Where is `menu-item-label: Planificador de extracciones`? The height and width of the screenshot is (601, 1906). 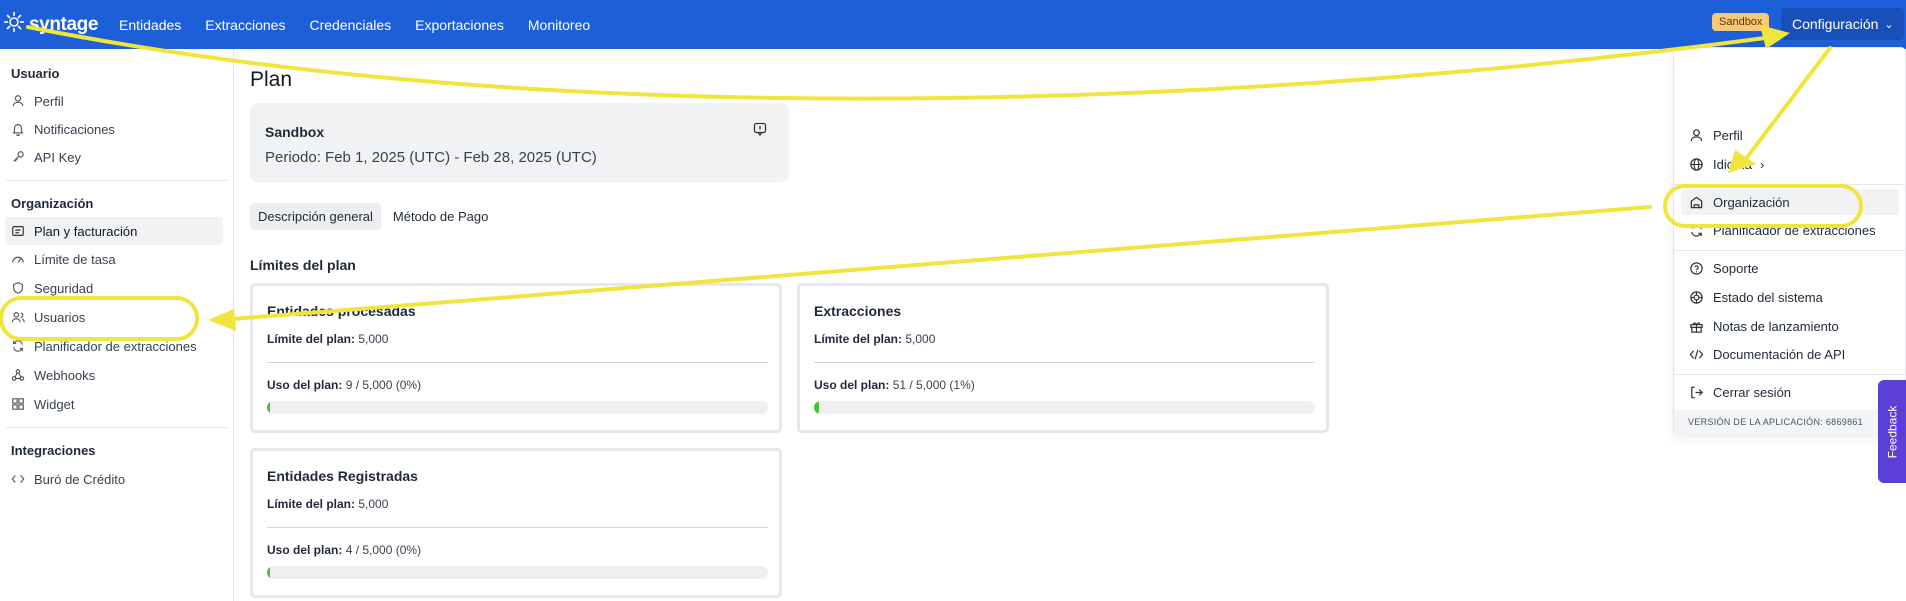 menu-item-label: Planificador de extracciones is located at coordinates (1794, 230).